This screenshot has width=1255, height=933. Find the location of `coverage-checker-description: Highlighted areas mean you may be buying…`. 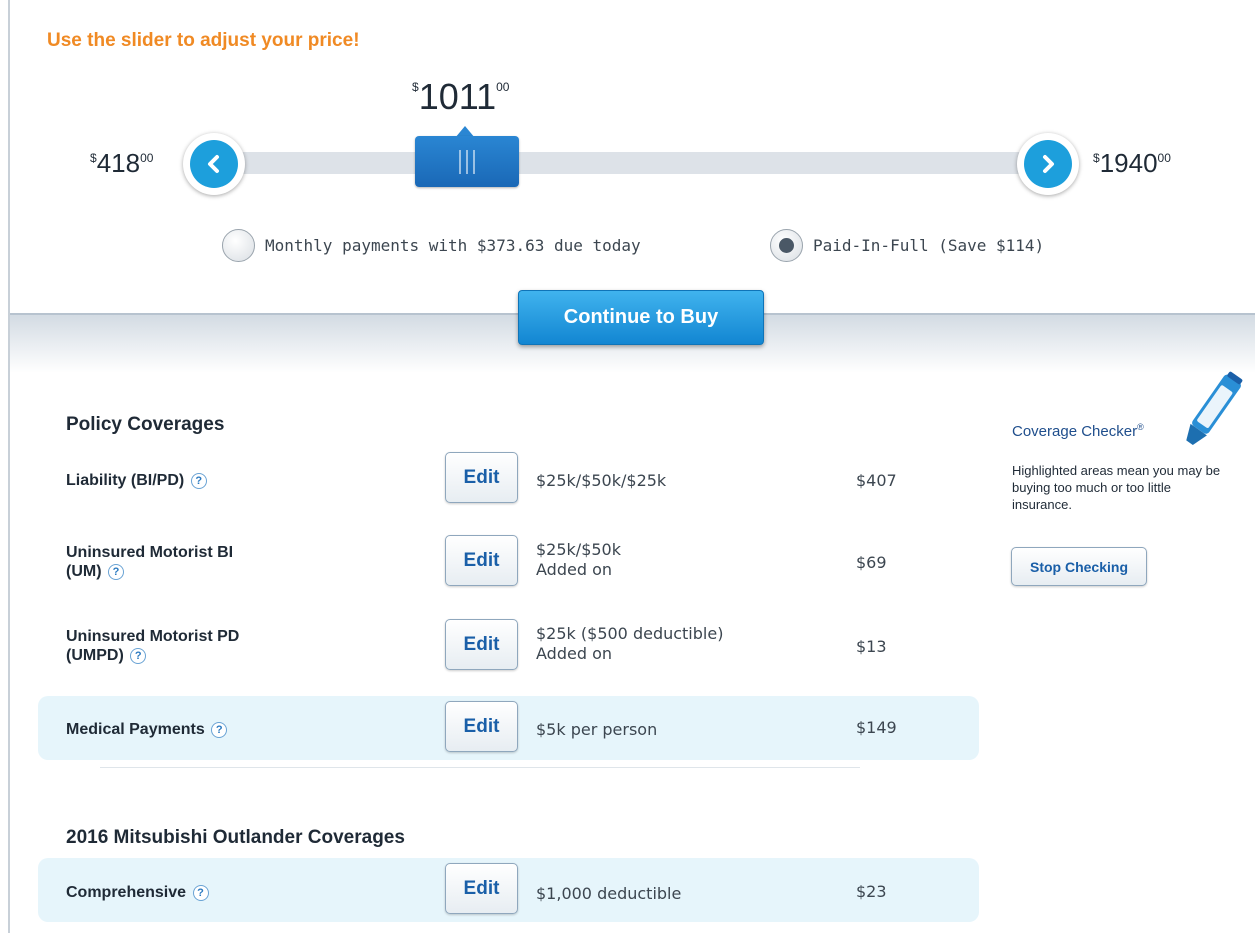

coverage-checker-description: Highlighted areas mean you may be buying… is located at coordinates (1116, 487).